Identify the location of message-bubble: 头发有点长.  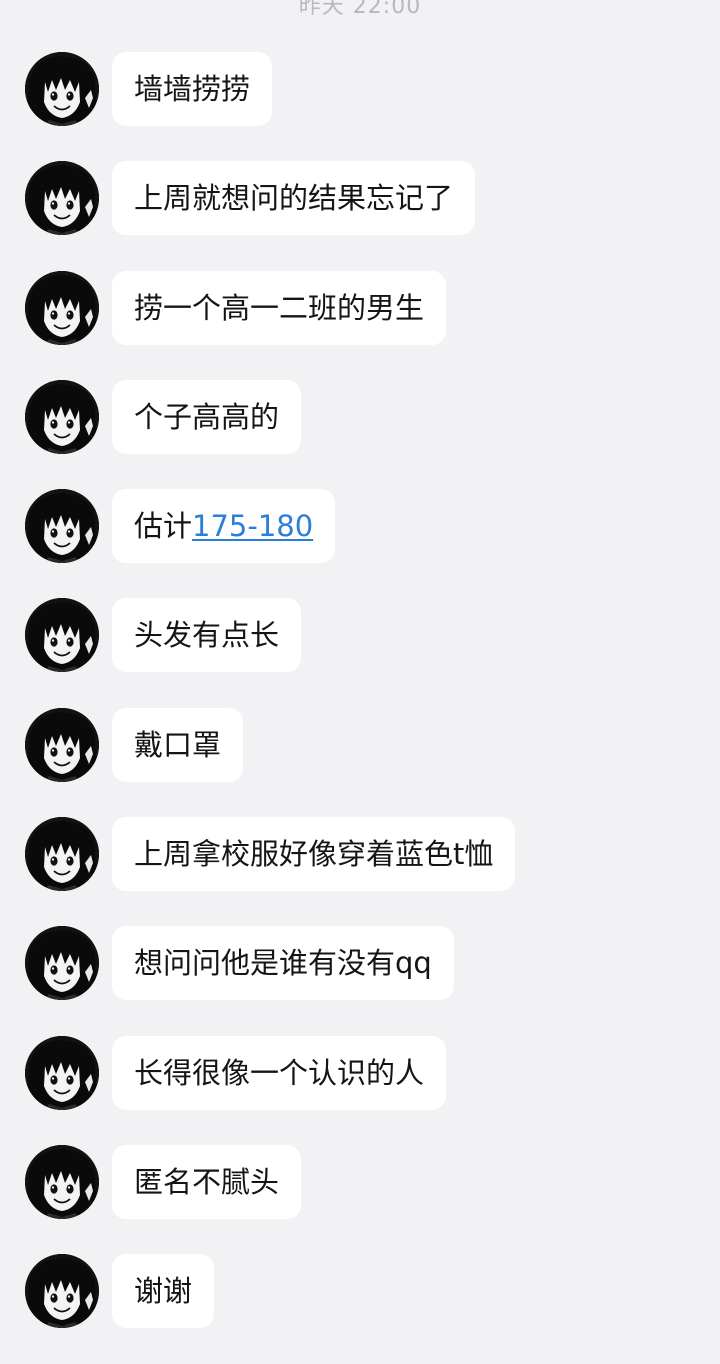
(207, 635).